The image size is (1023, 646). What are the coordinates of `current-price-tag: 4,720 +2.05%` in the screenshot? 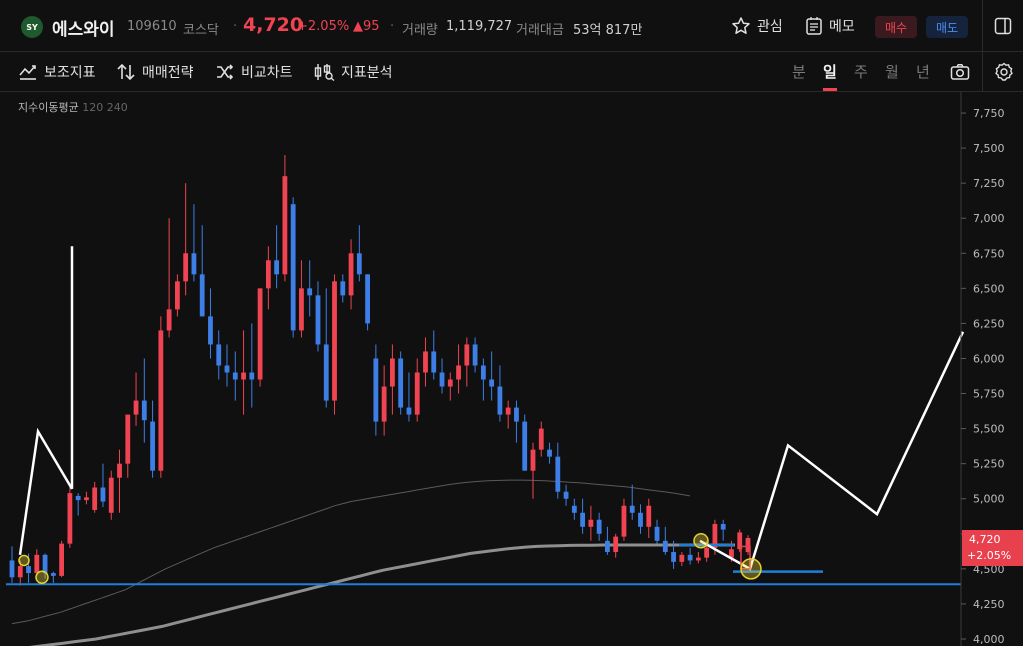 It's located at (992, 548).